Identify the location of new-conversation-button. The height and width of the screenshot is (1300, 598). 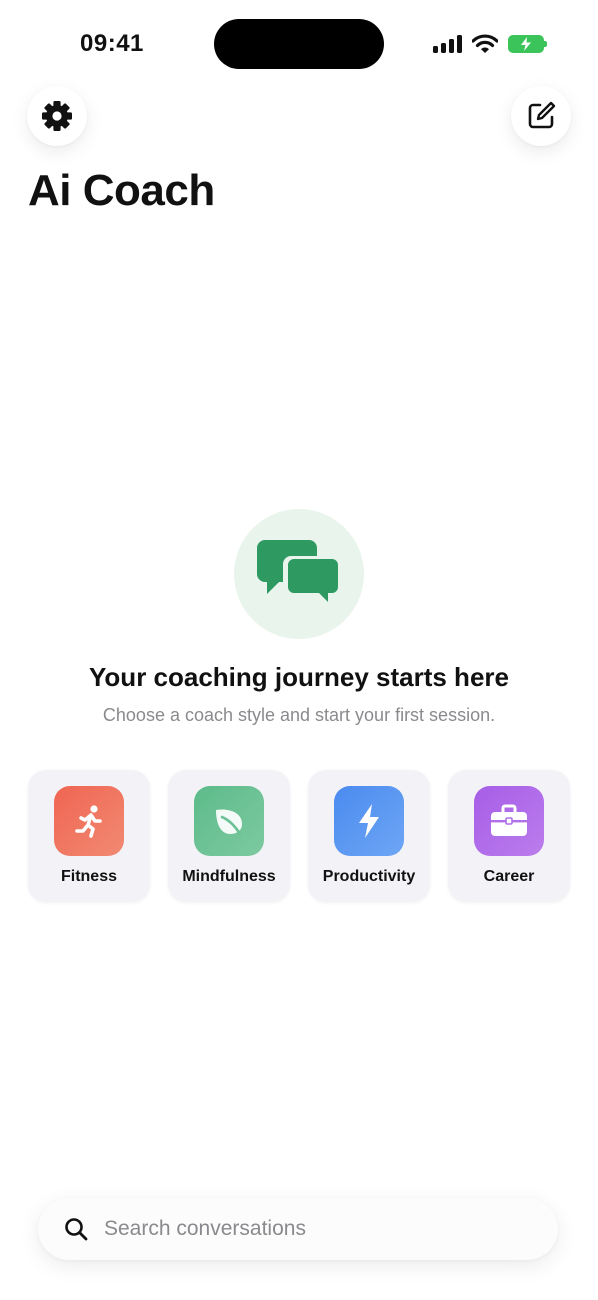
(541, 116).